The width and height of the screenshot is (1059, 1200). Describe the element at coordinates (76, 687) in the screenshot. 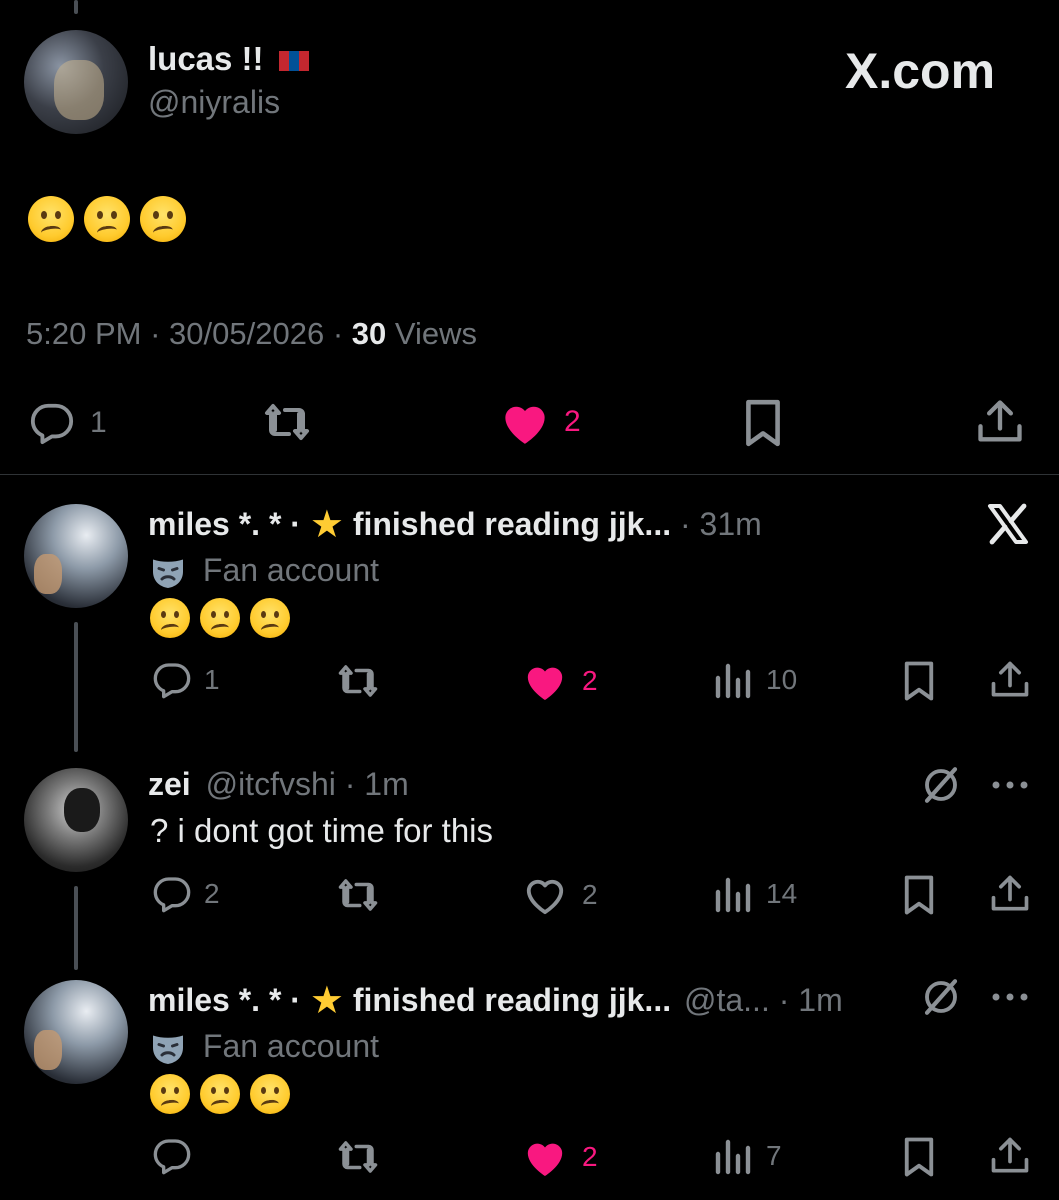

I see `thread-line` at that location.